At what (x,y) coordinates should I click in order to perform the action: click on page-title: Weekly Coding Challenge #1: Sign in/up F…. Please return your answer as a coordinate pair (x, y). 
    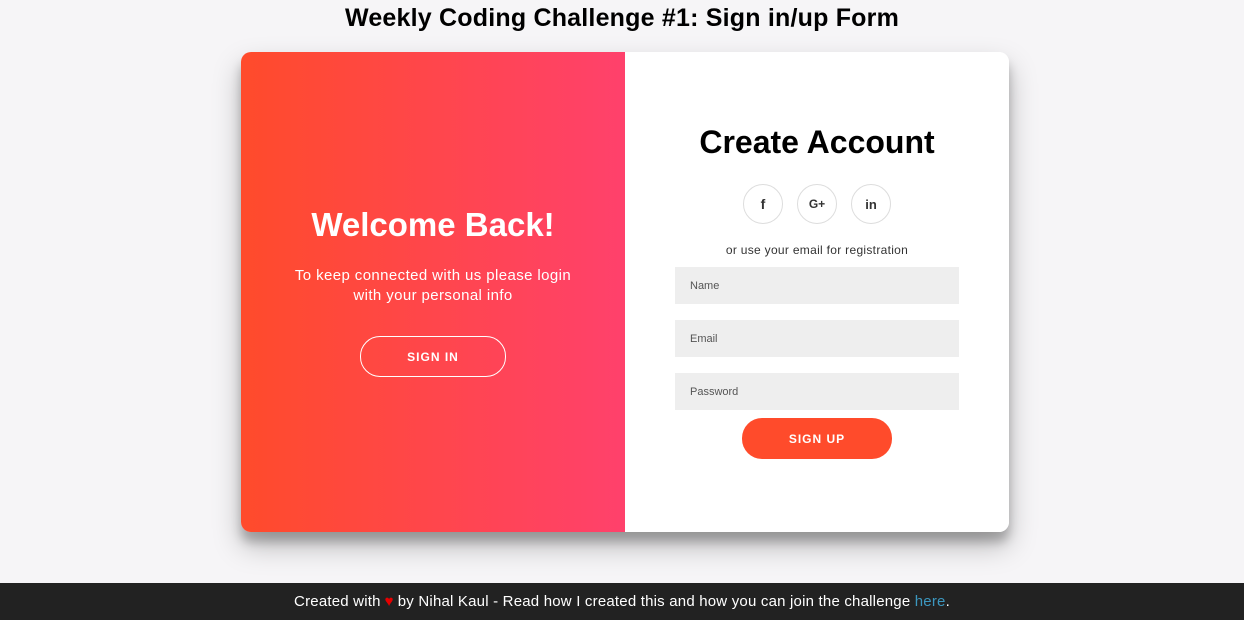
    Looking at the image, I should click on (622, 18).